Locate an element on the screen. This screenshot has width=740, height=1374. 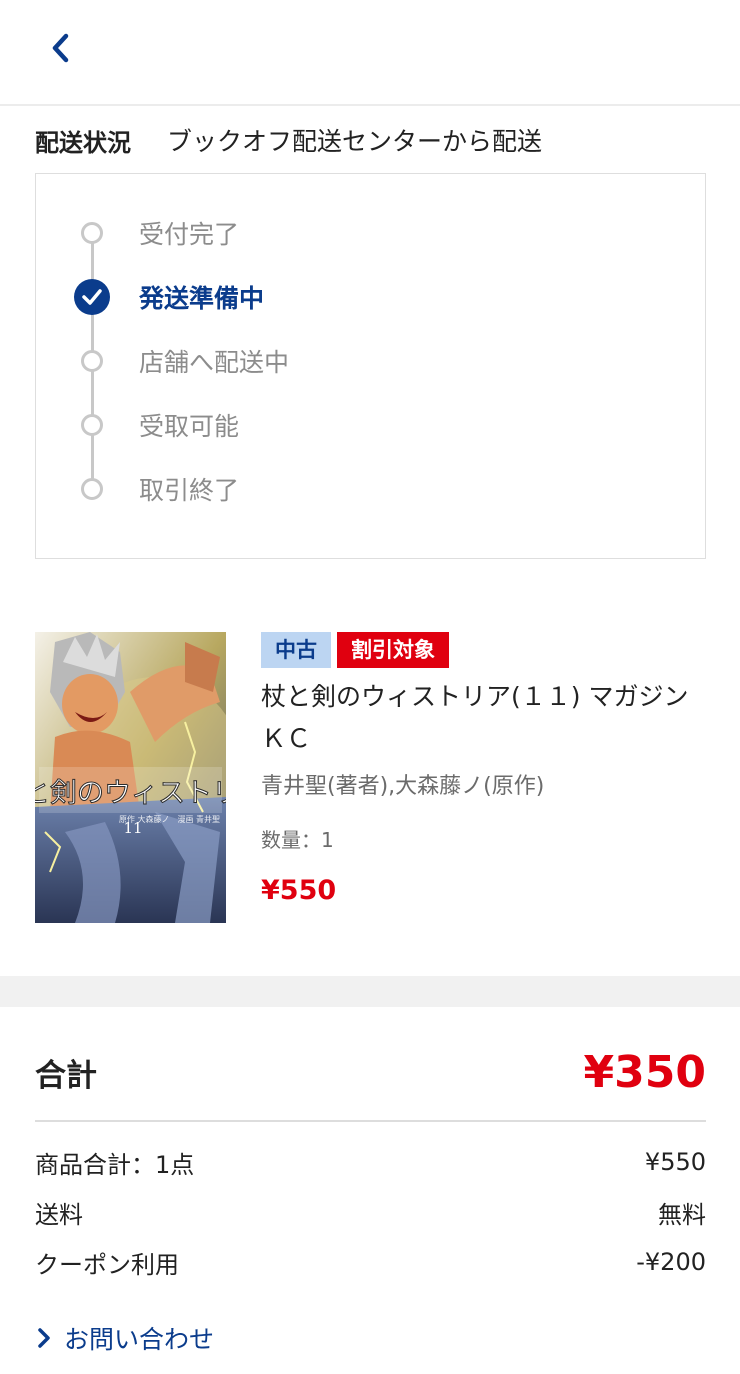
product-quantity: 数量：1 is located at coordinates (297, 840).